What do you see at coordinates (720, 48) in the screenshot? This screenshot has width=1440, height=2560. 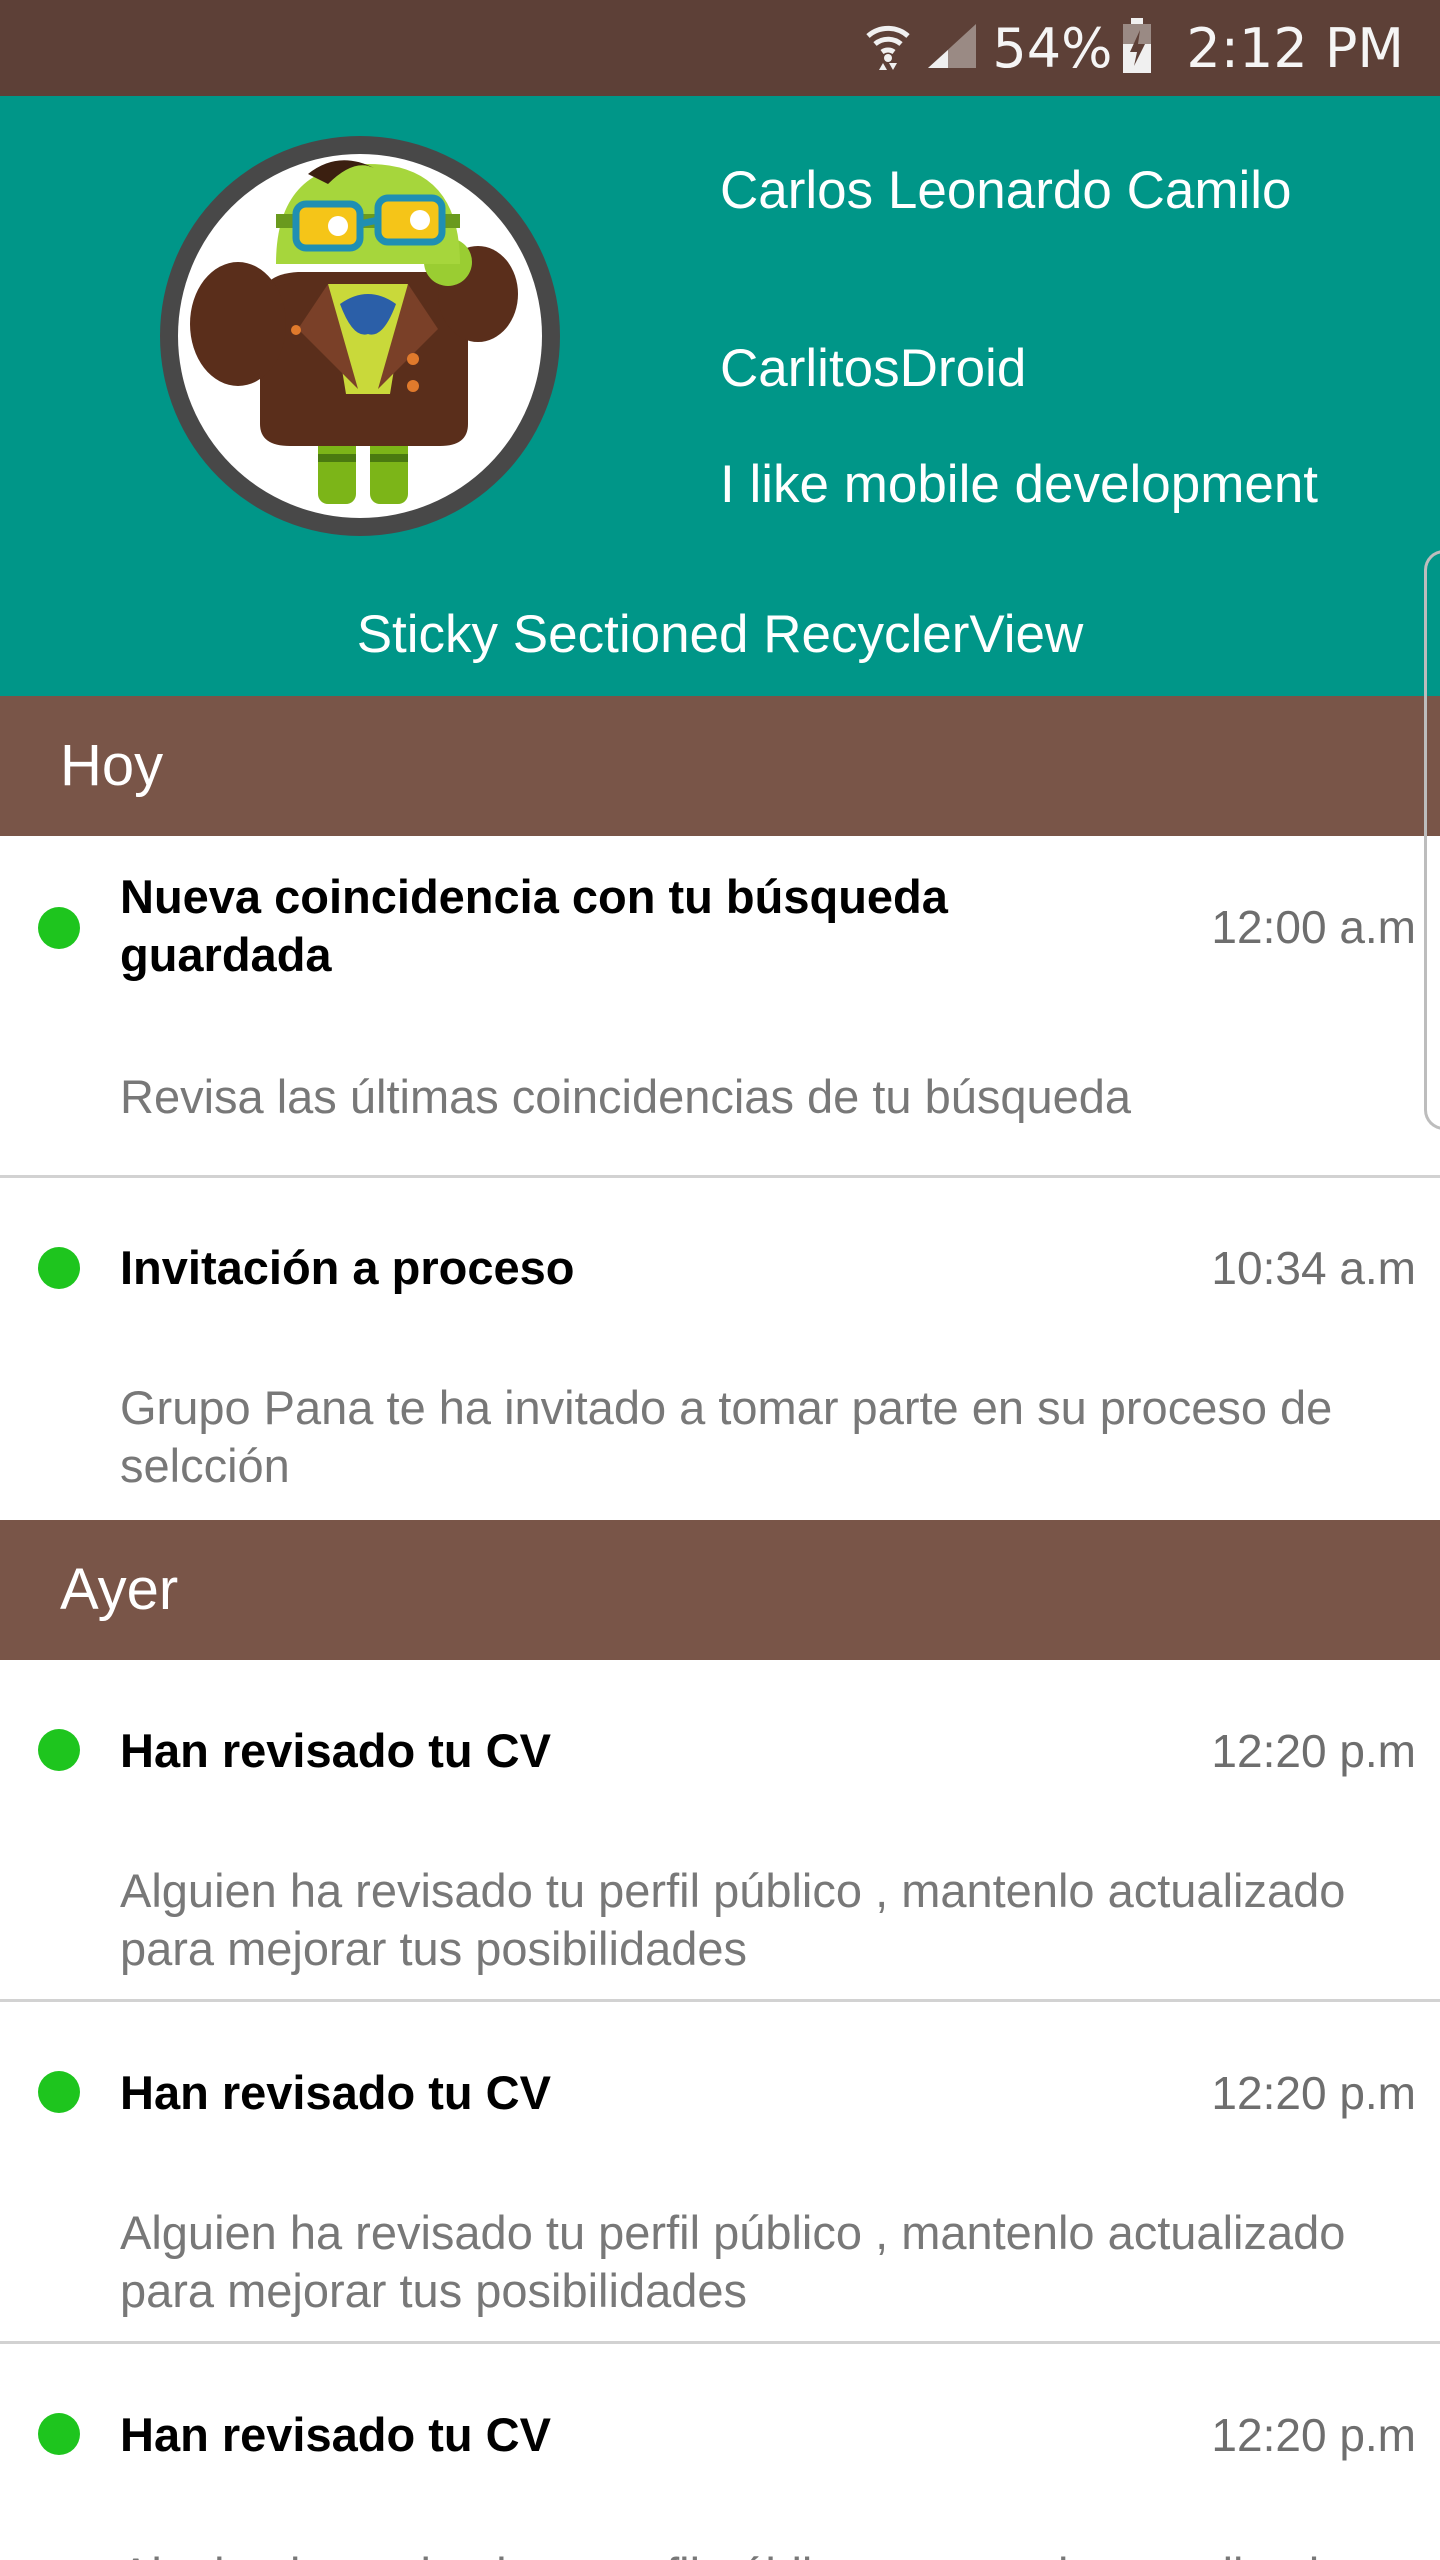 I see `status-bar: 54% 2:12 PM` at bounding box center [720, 48].